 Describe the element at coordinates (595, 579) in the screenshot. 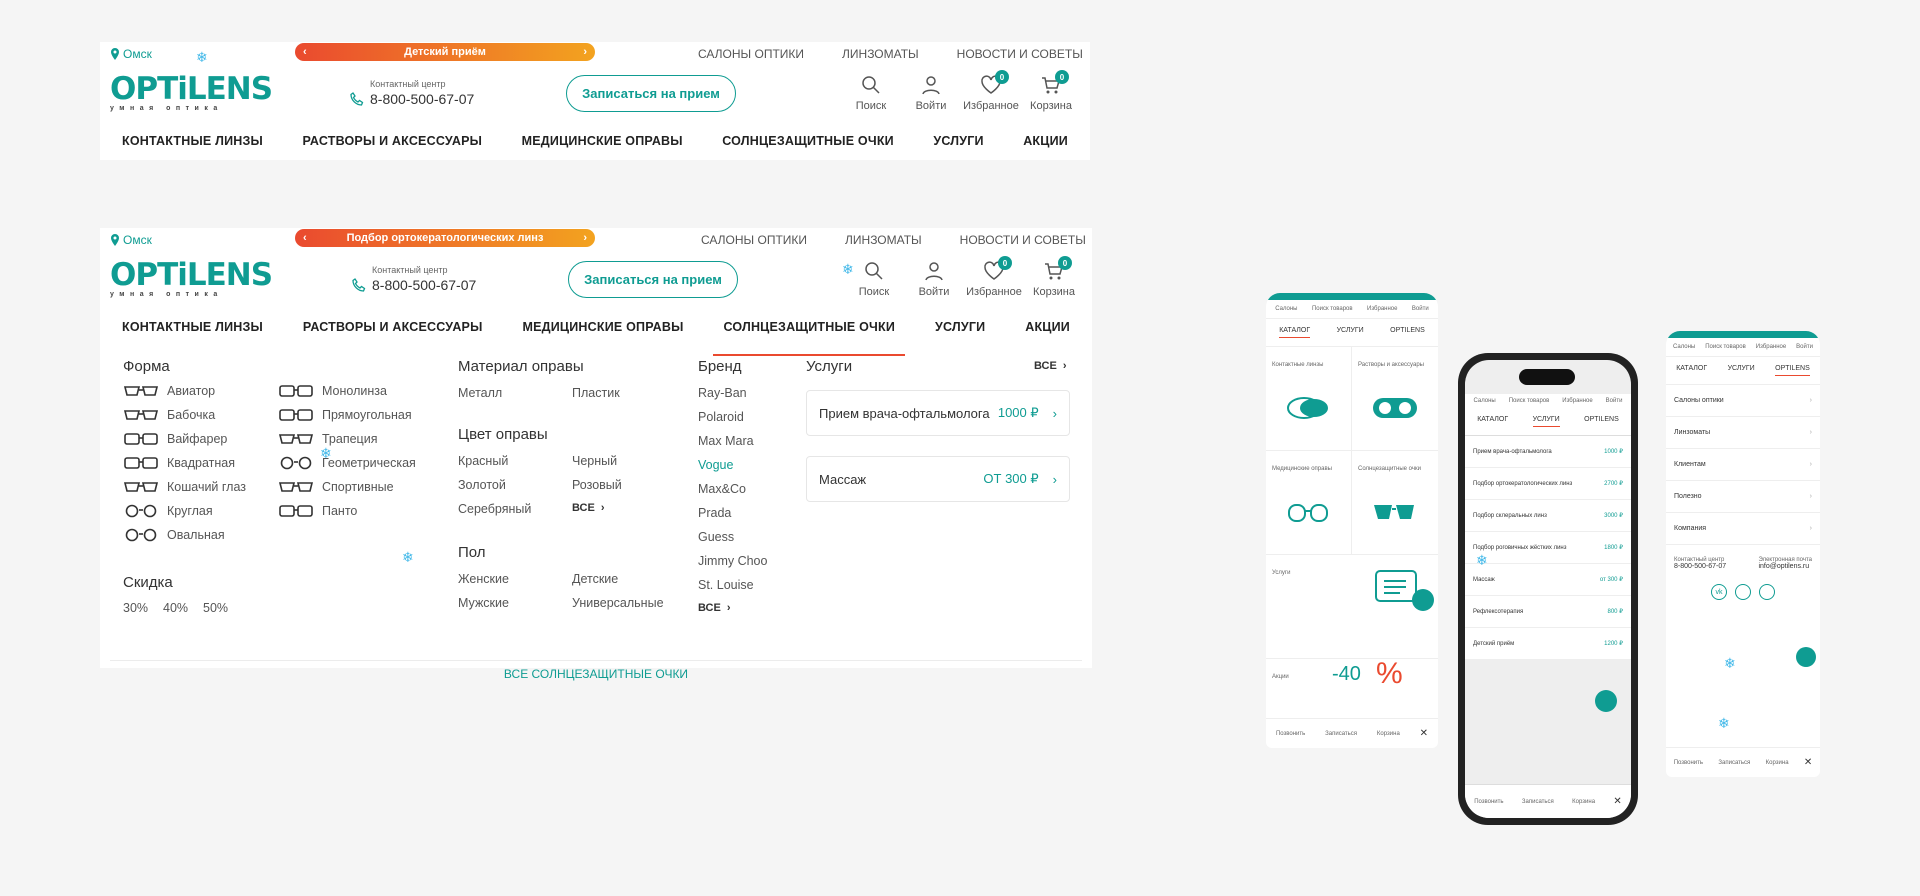

I see `gender-kids: Детские` at that location.